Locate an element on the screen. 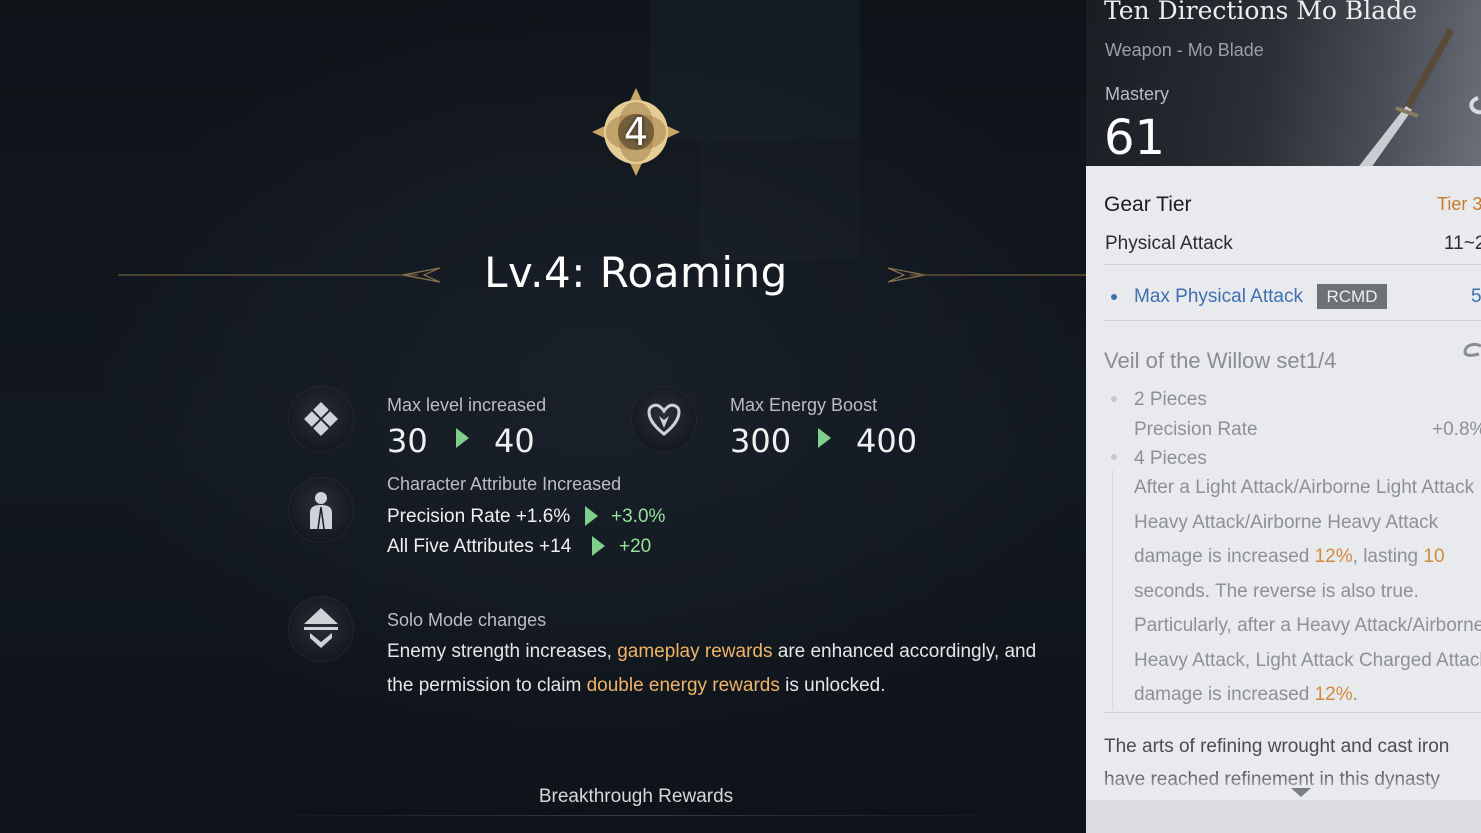 This screenshot has height=833, width=1481. background-silhouette is located at coordinates (780, 200).